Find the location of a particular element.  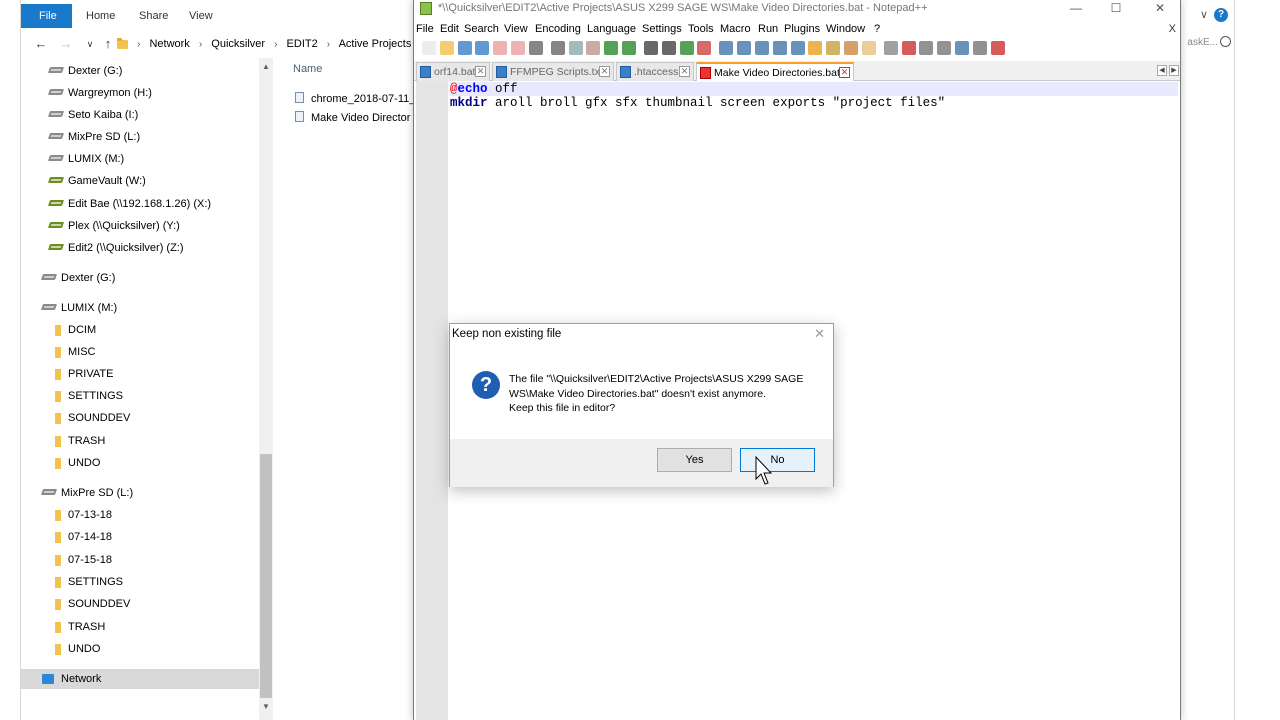

nav-item: GameVault (W:) is located at coordinates (140, 181).